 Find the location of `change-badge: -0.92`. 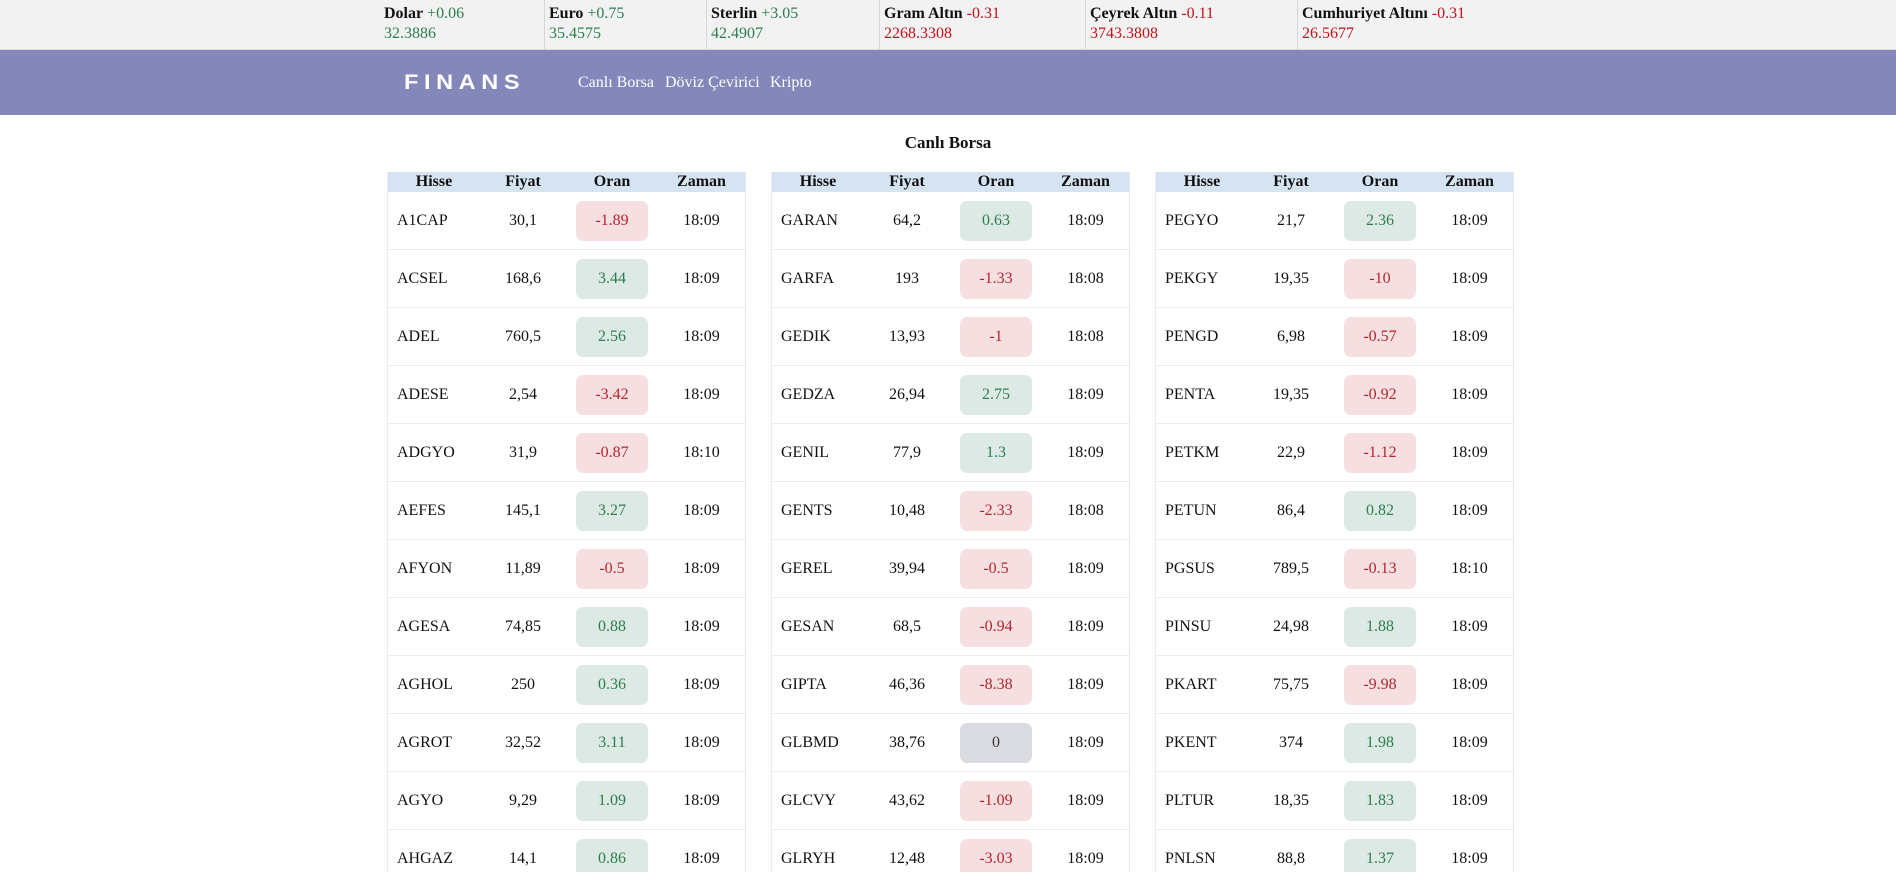

change-badge: -0.92 is located at coordinates (1380, 395).